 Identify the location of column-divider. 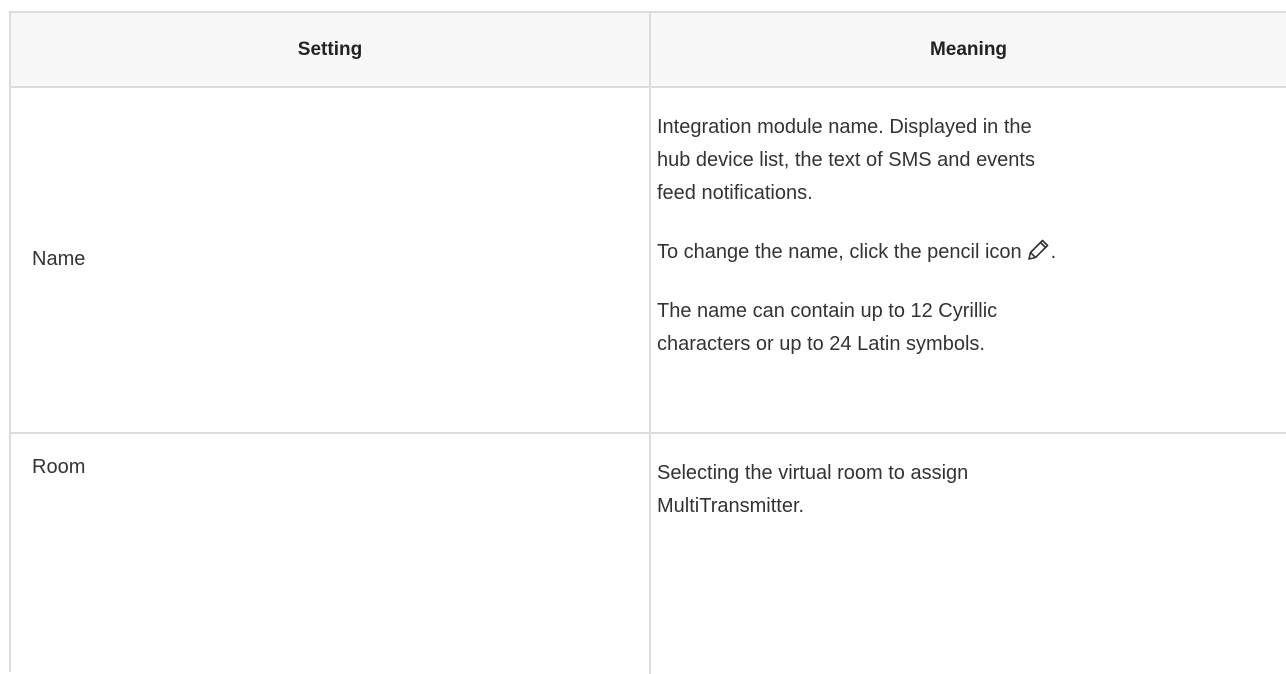
(650, 343).